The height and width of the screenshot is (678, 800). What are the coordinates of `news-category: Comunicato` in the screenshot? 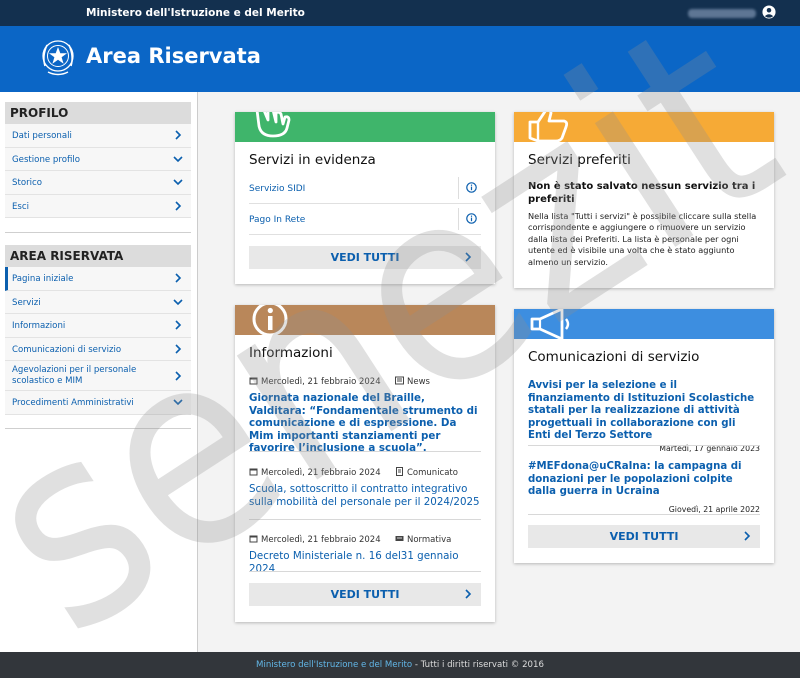 It's located at (426, 472).